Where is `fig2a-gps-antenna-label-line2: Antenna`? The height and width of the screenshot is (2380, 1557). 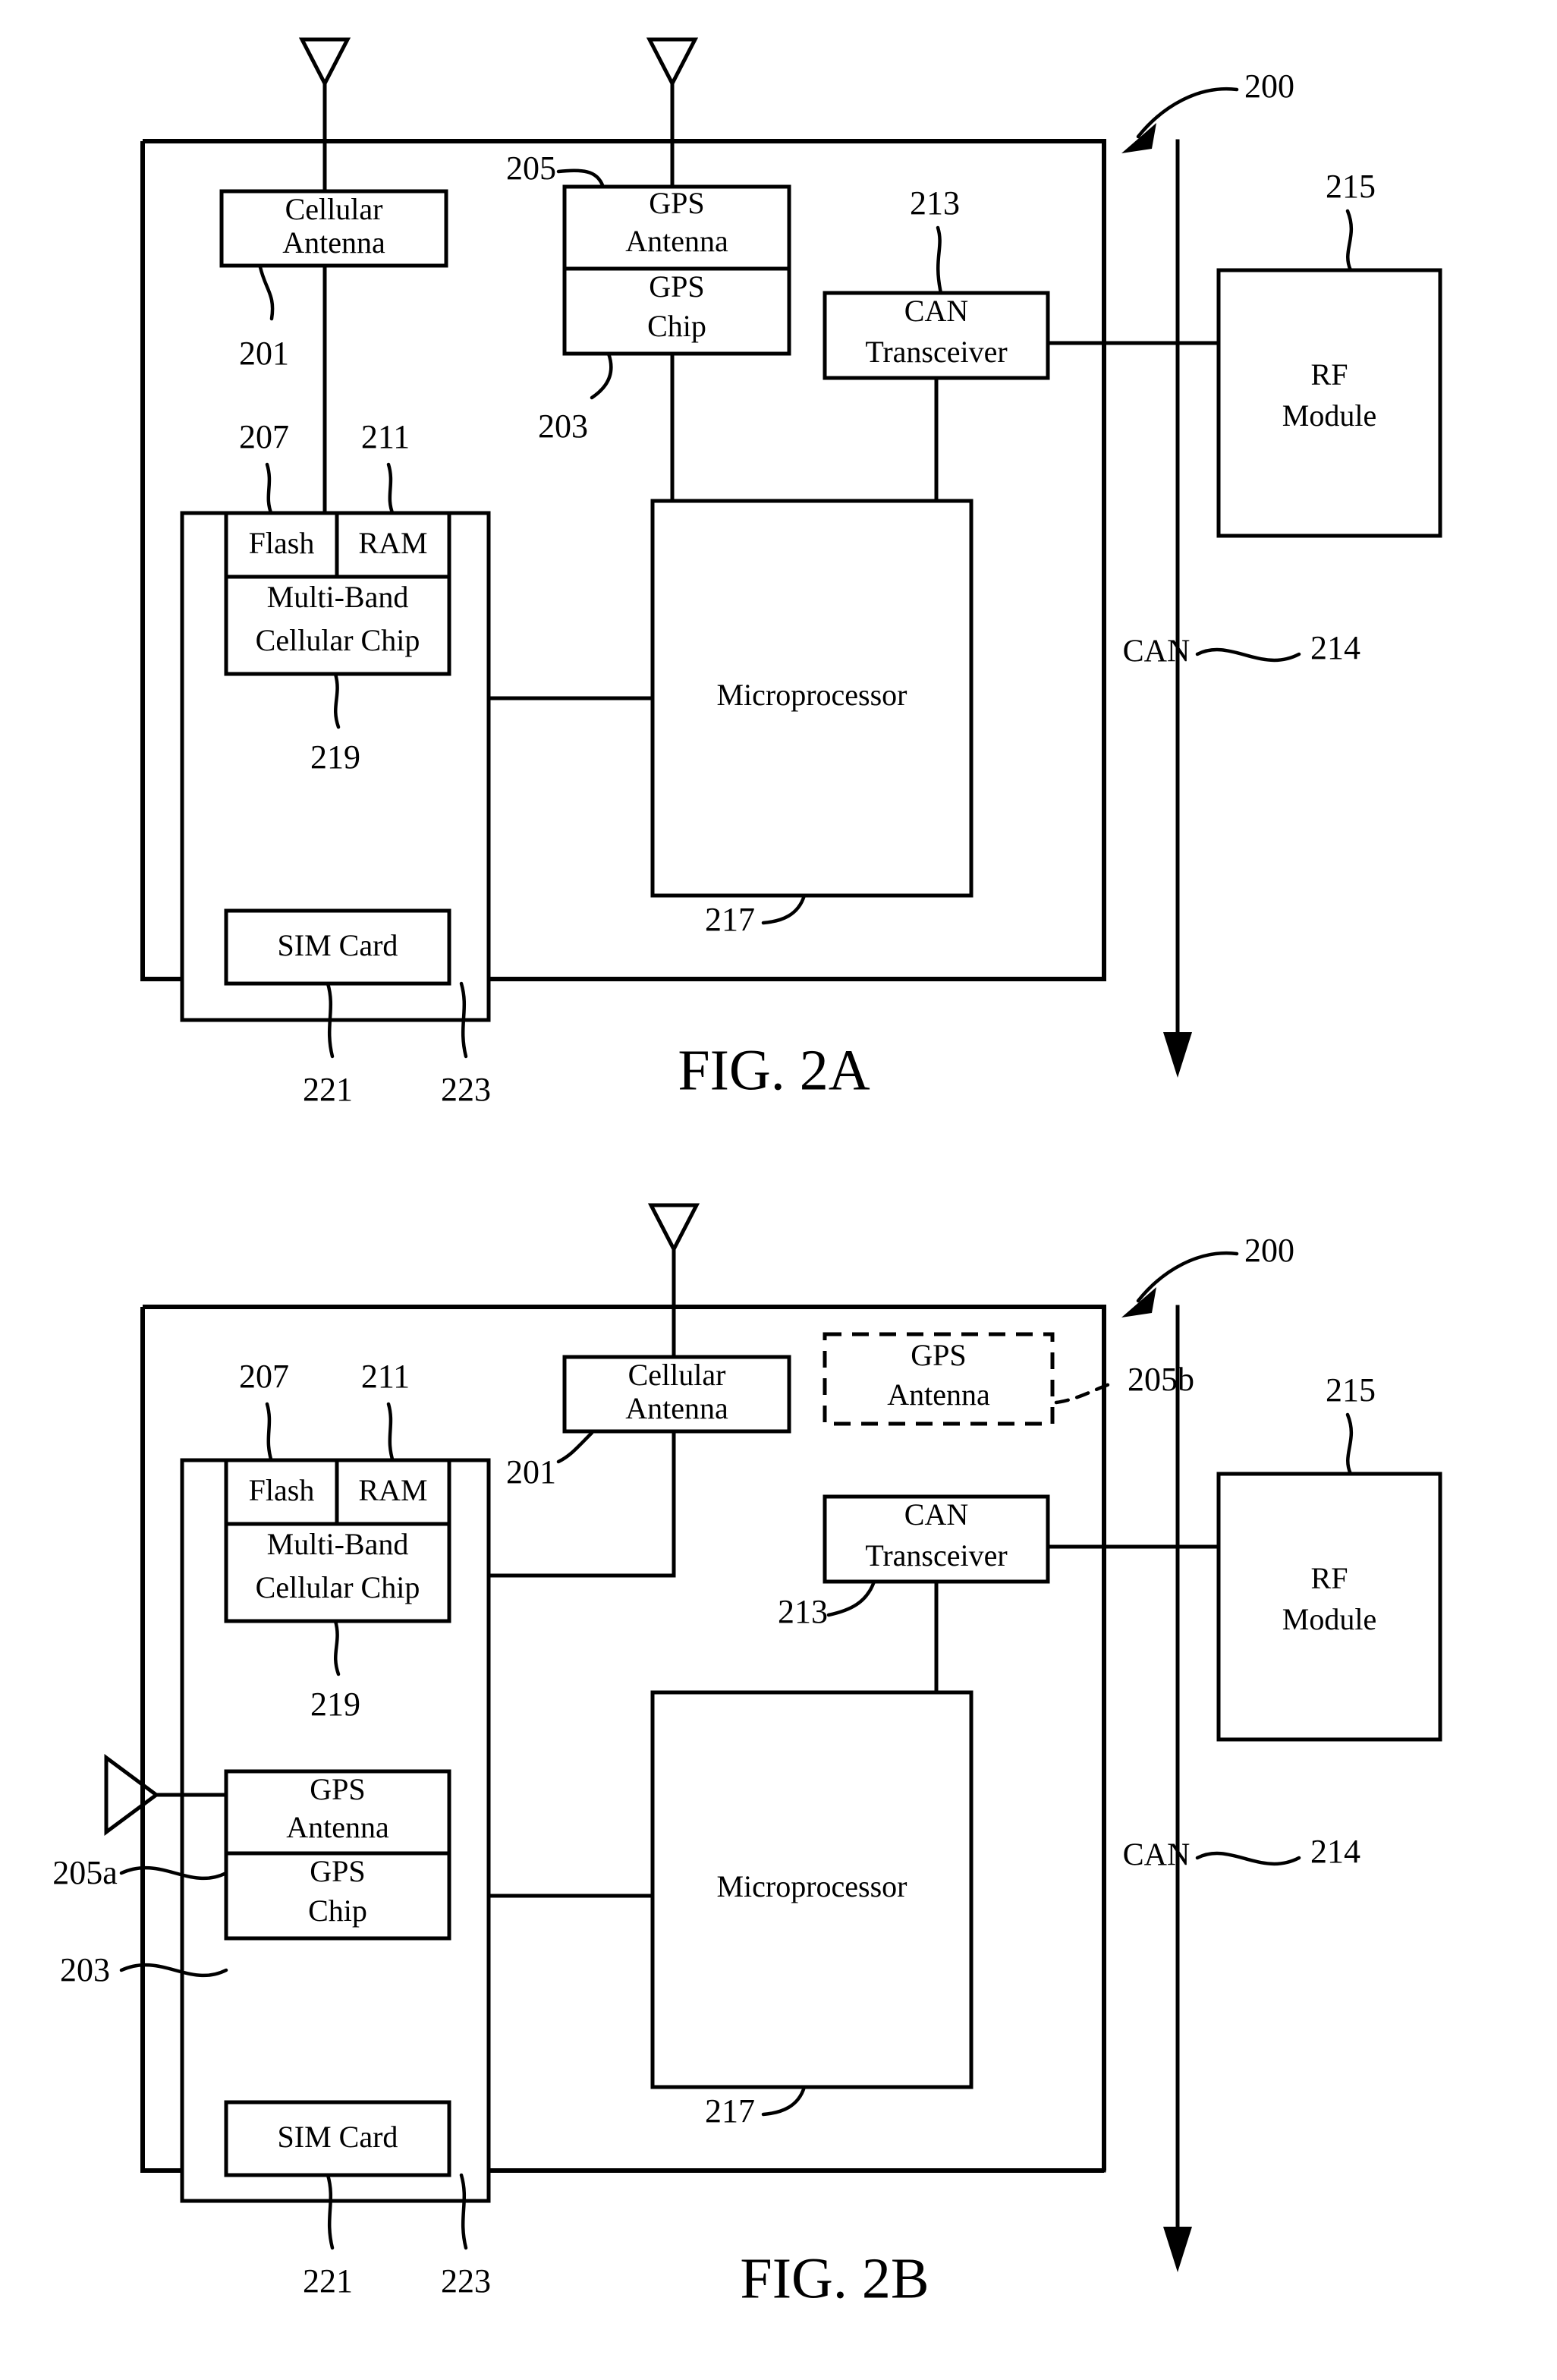 fig2a-gps-antenna-label-line2: Antenna is located at coordinates (676, 241).